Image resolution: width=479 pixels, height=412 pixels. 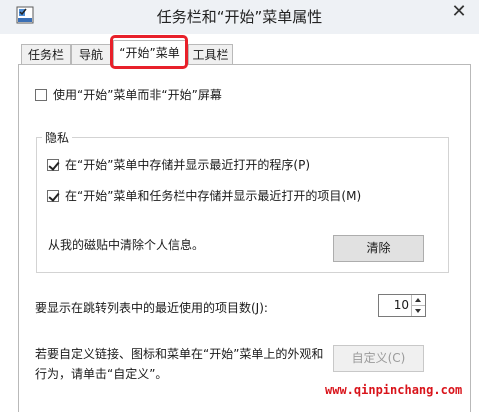 What do you see at coordinates (418, 311) in the screenshot?
I see `stepper-down-icon` at bounding box center [418, 311].